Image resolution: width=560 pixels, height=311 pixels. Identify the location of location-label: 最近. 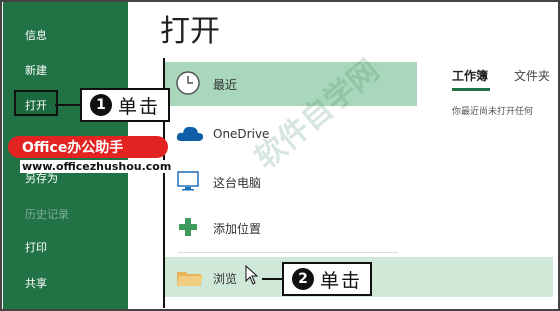
(225, 85).